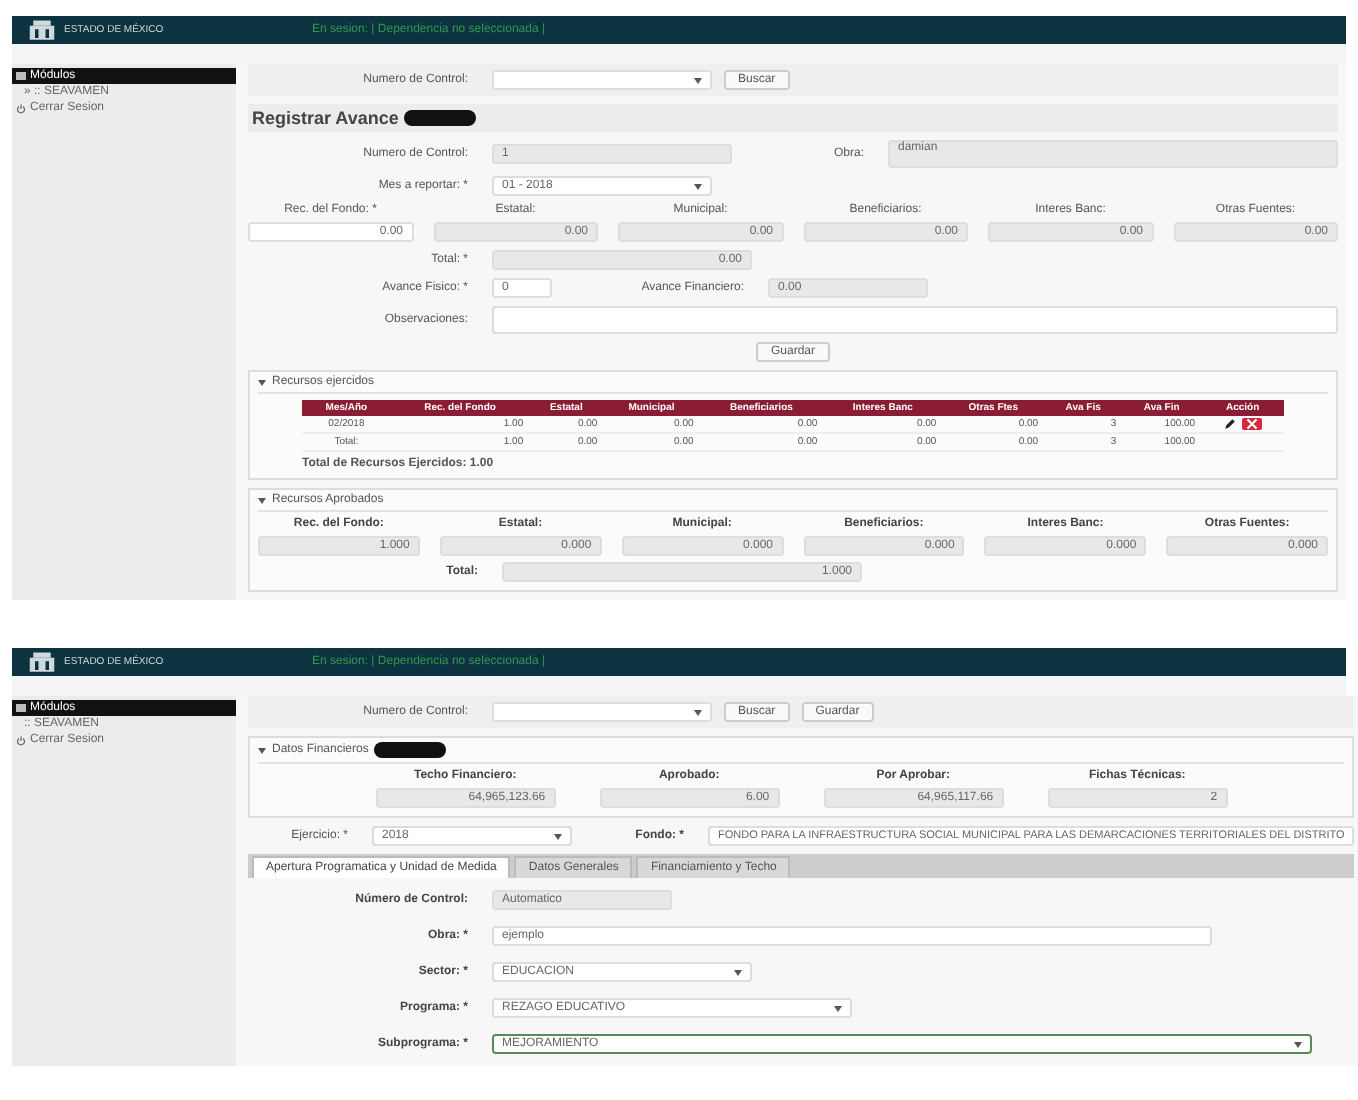 This screenshot has width=1358, height=1100. What do you see at coordinates (325, 118) in the screenshot?
I see `form-title: Registrar Avance` at bounding box center [325, 118].